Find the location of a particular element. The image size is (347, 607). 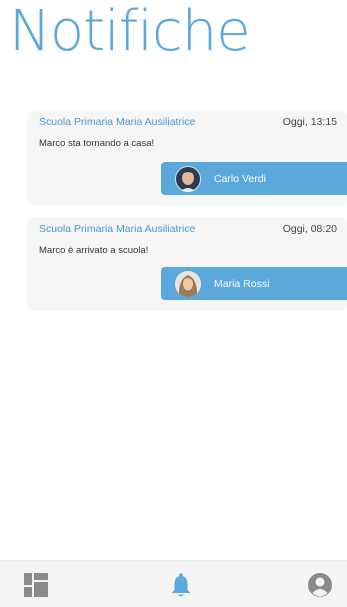

user-circle-icon is located at coordinates (320, 585).